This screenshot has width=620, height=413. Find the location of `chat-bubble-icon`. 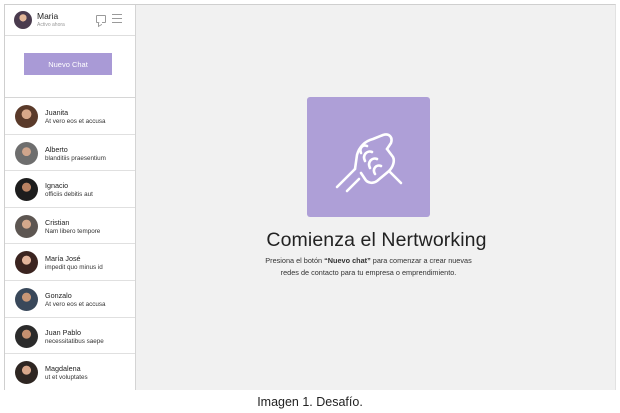

chat-bubble-icon is located at coordinates (101, 19).